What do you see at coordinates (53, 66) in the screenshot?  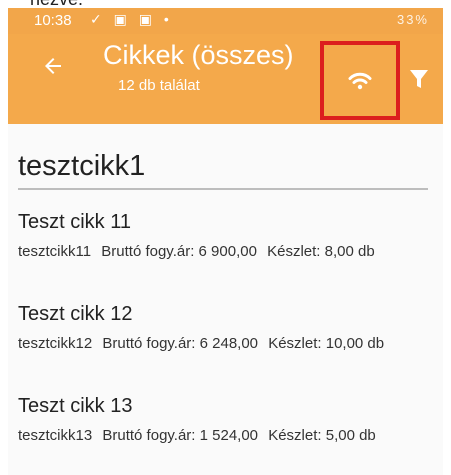 I see `arrow-left-icon` at bounding box center [53, 66].